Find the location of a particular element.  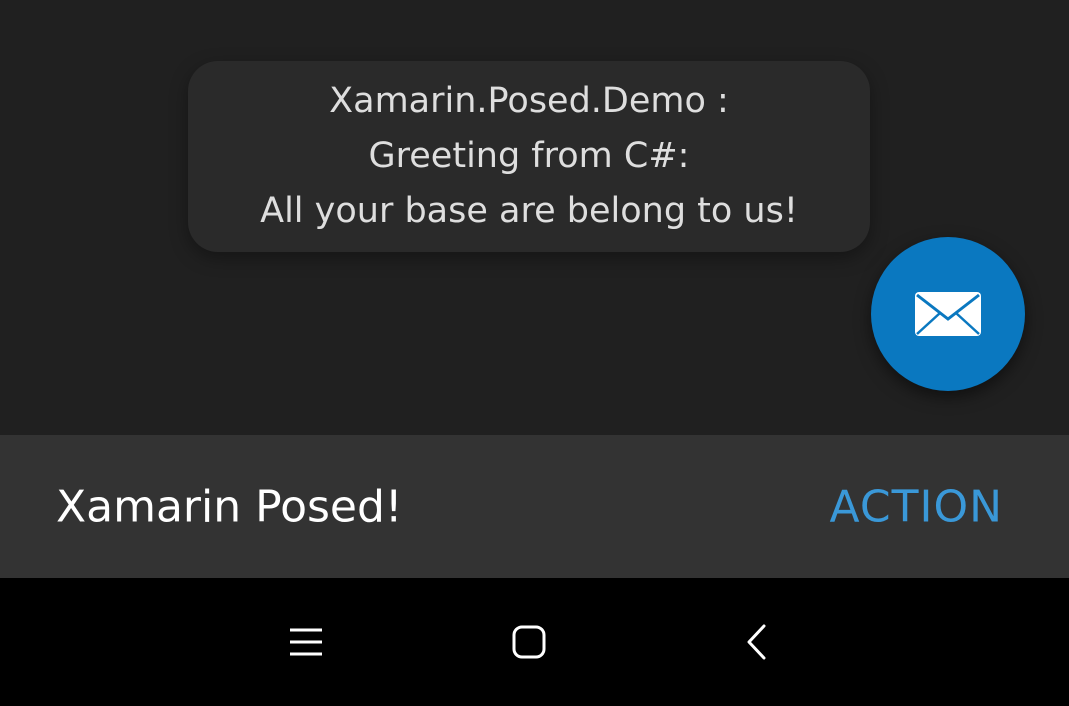

toast-line-body: All your base are belong to us! is located at coordinates (529, 211).